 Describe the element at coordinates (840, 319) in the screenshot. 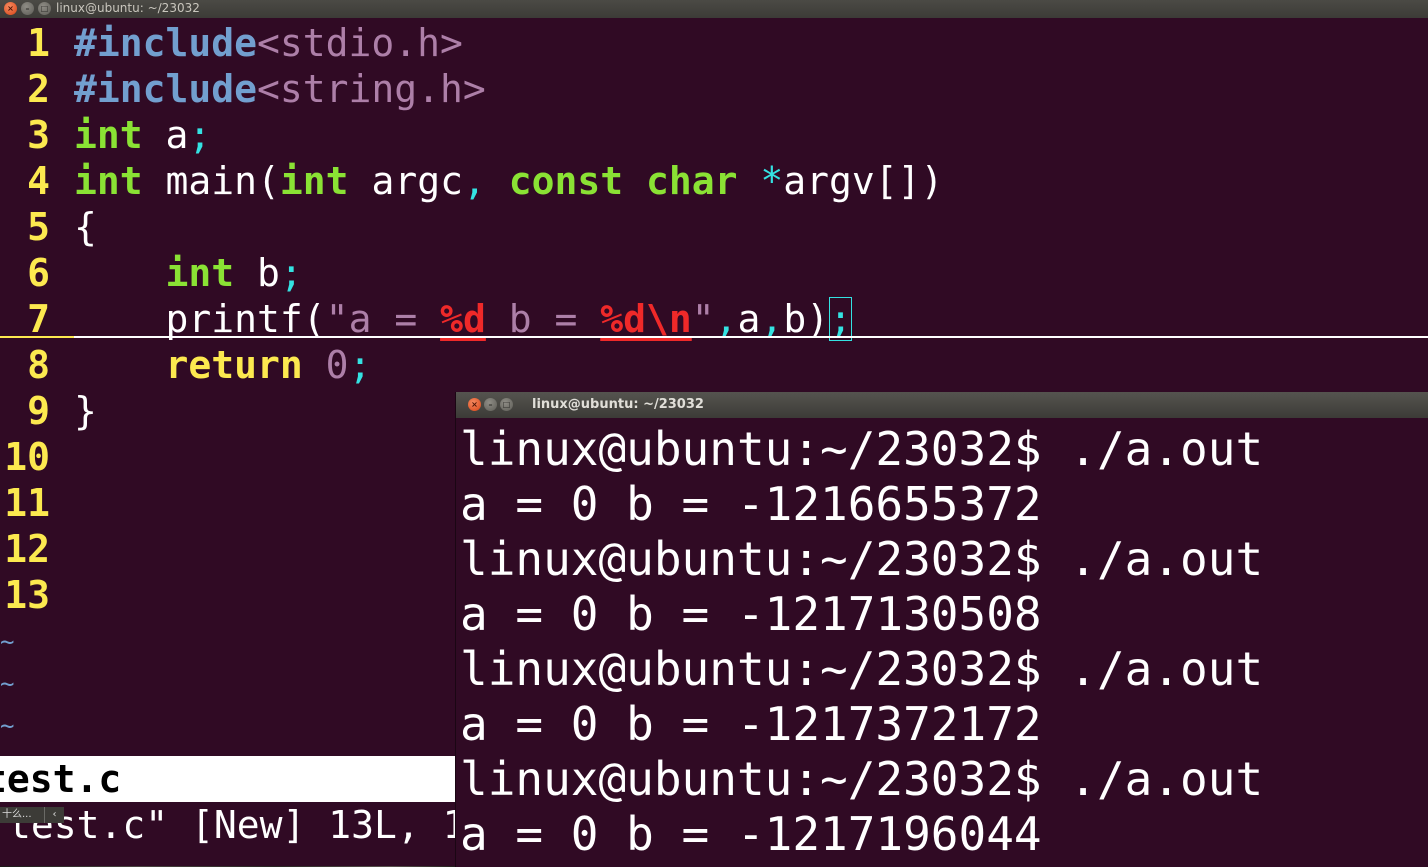

I see `text-cursor: ;` at that location.